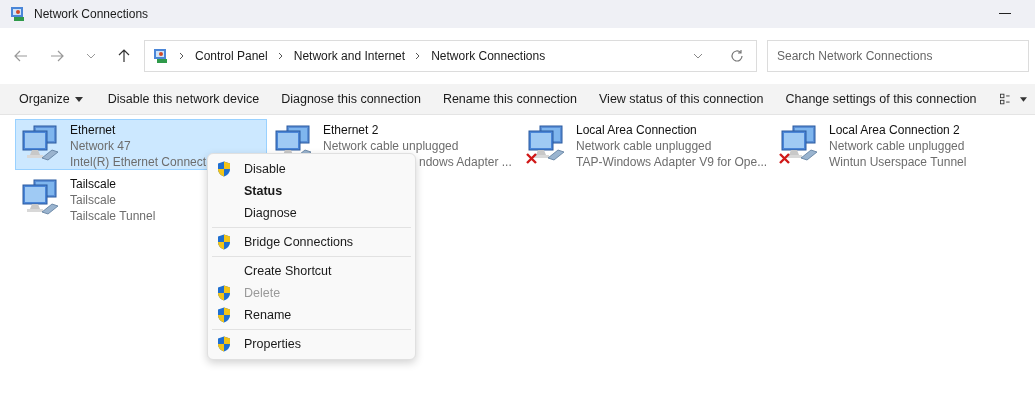 The width and height of the screenshot is (1035, 411). I want to click on breadcrumb: Network Connections, so click(488, 56).